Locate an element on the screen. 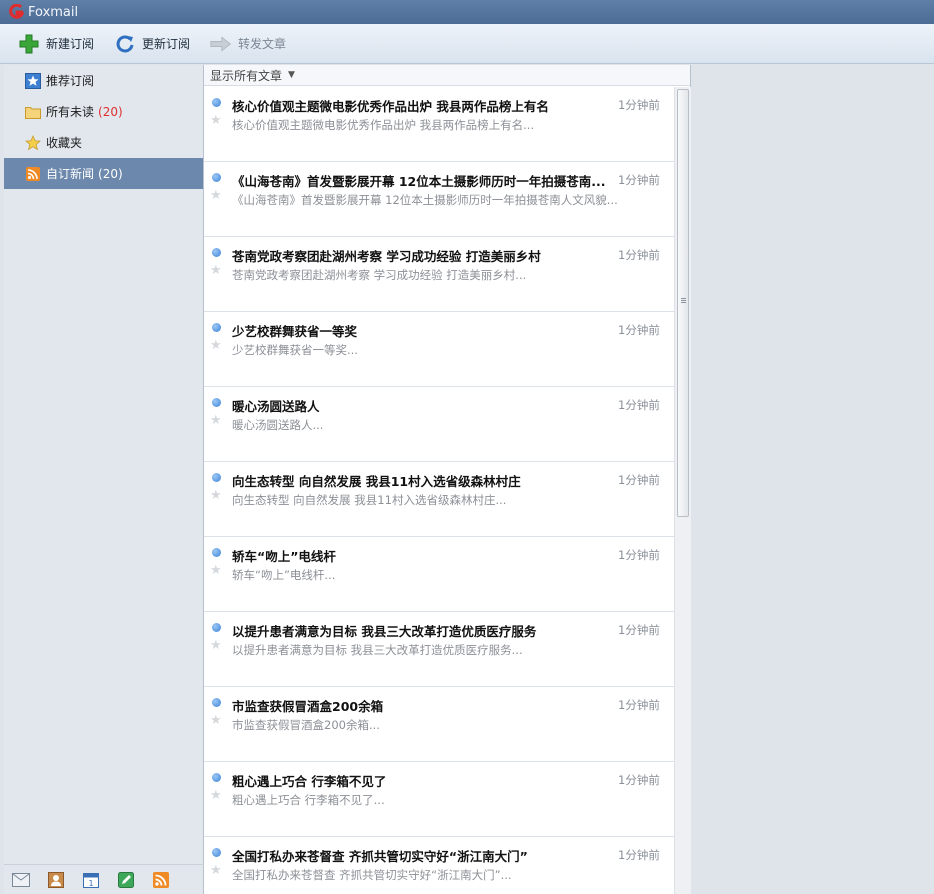  article-filter-dropdown: 显示所有文章 ▼ is located at coordinates (447, 75).